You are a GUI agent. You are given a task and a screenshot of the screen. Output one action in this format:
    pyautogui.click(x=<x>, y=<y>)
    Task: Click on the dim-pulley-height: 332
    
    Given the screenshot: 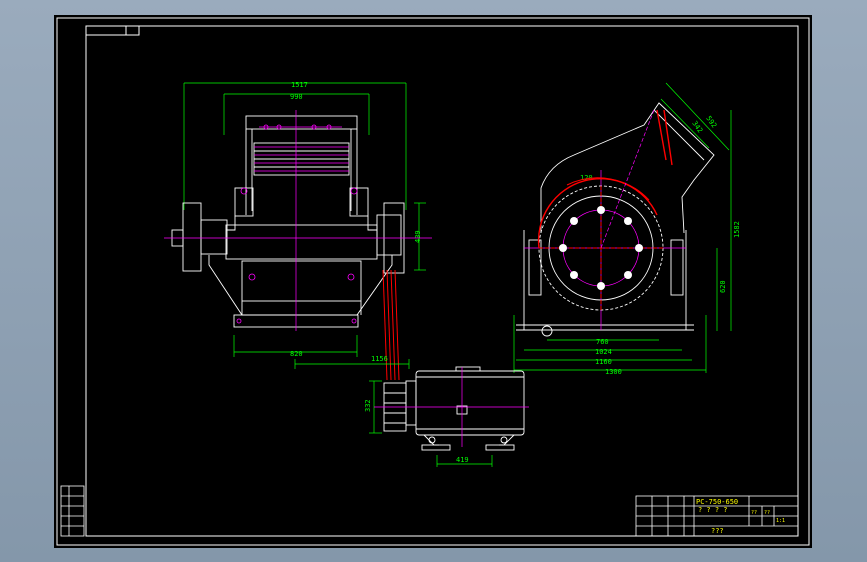 What is the action you would take?
    pyautogui.click(x=368, y=405)
    